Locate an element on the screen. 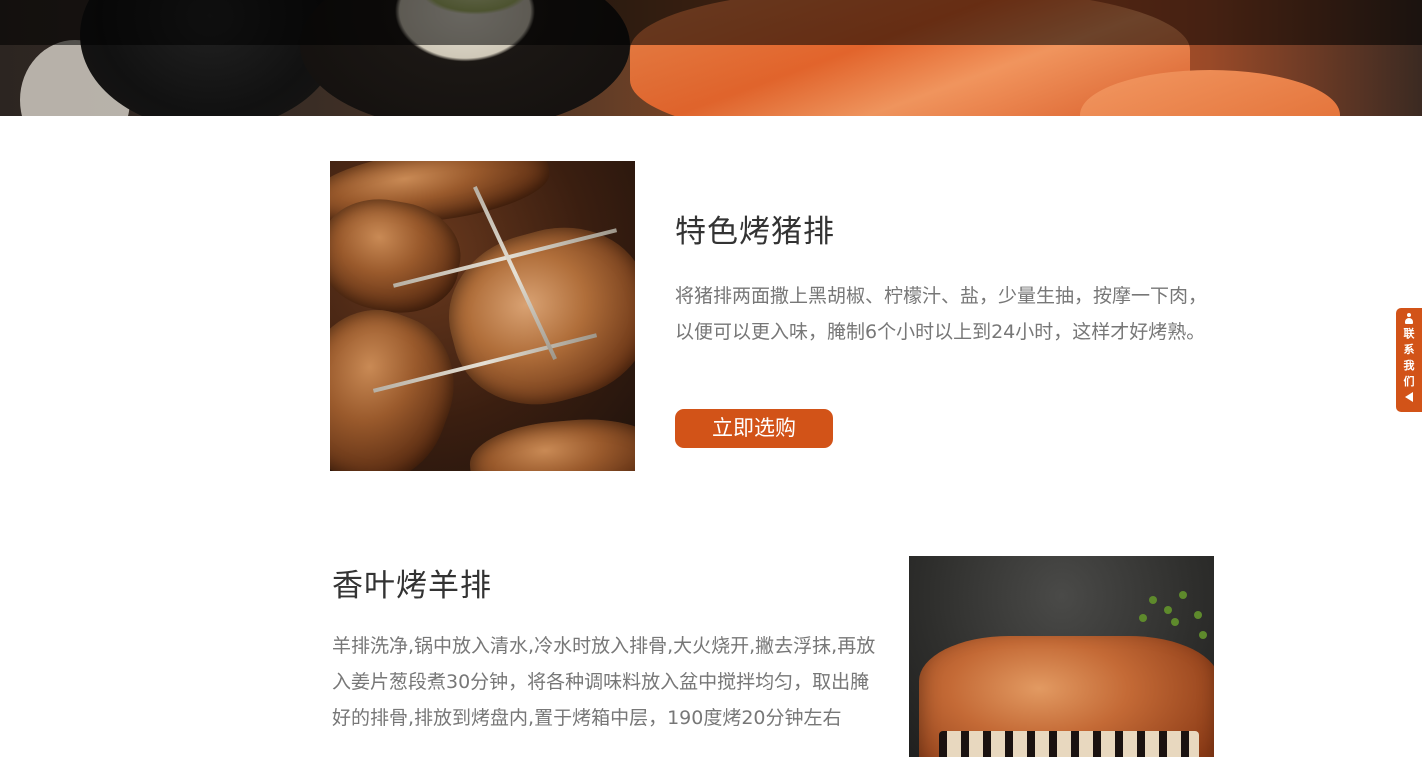 Image resolution: width=1422 pixels, height=757 pixels. product-image-lamb-ribs is located at coordinates (1061, 656).